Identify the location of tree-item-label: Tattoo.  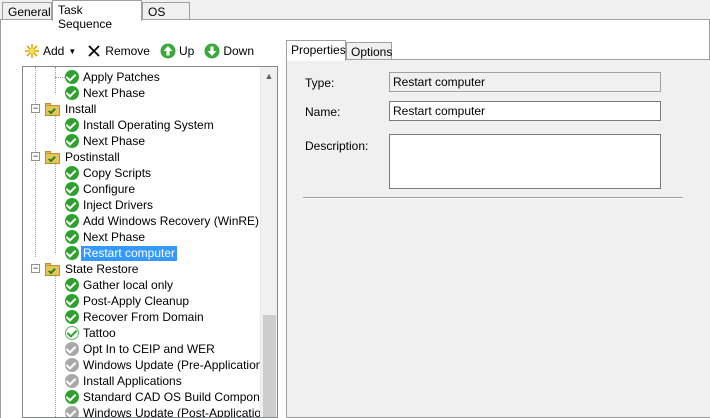
(99, 332).